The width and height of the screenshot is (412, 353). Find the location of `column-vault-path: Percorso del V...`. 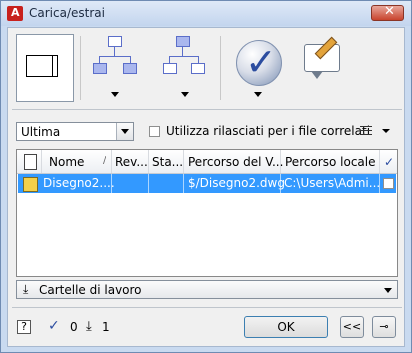

column-vault-path: Percorso del V... is located at coordinates (233, 161).